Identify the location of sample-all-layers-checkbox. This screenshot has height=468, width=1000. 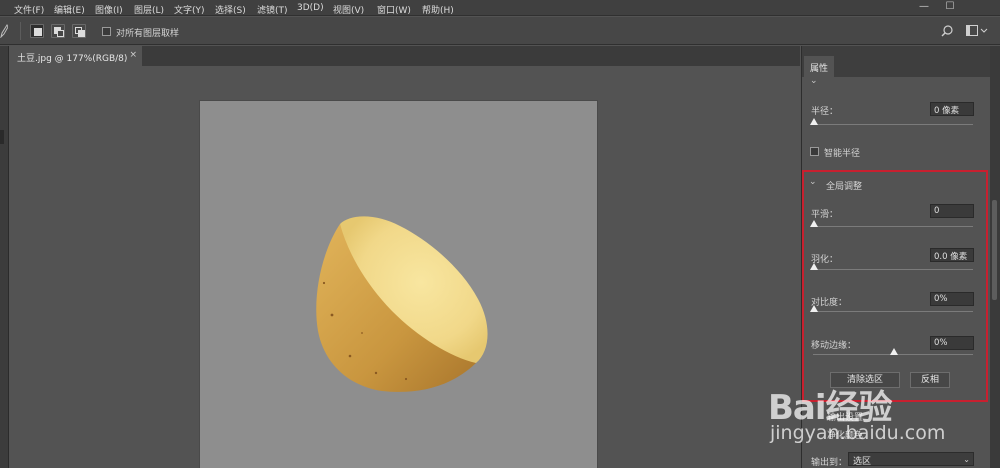
(106, 31).